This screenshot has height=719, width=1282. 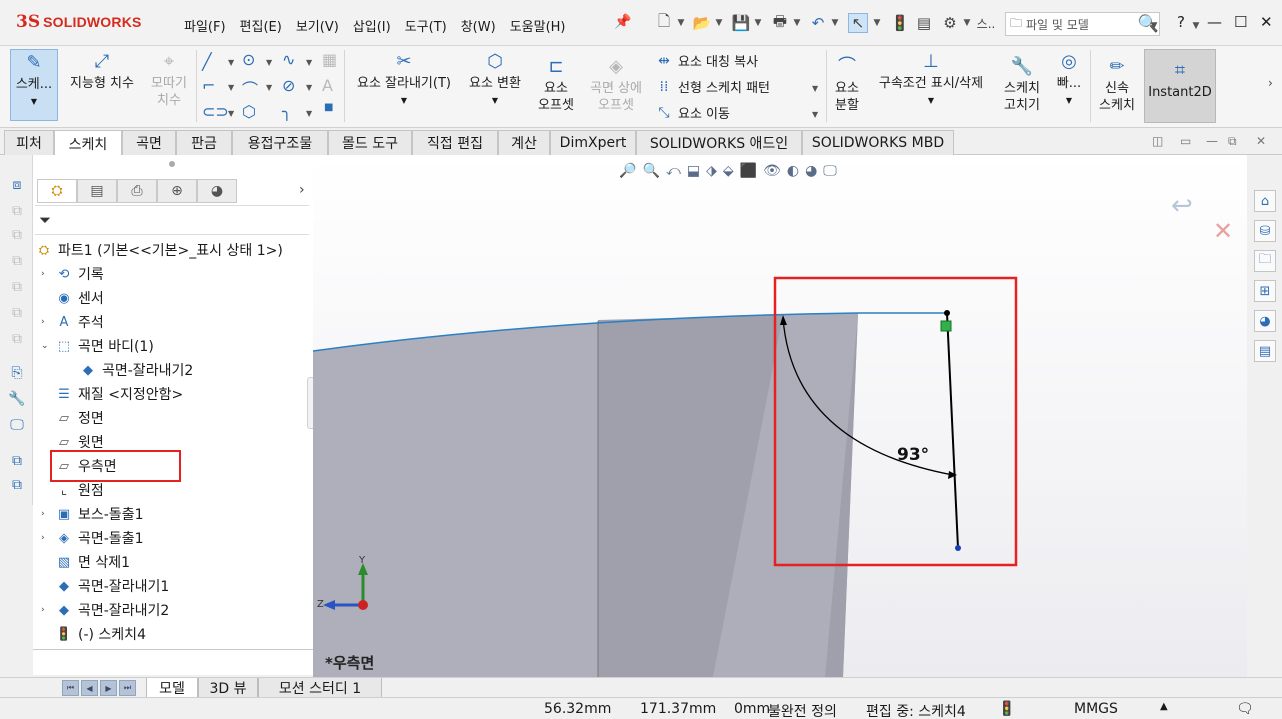 What do you see at coordinates (1245, 709) in the screenshot?
I see `comment-icon: 🗨` at bounding box center [1245, 709].